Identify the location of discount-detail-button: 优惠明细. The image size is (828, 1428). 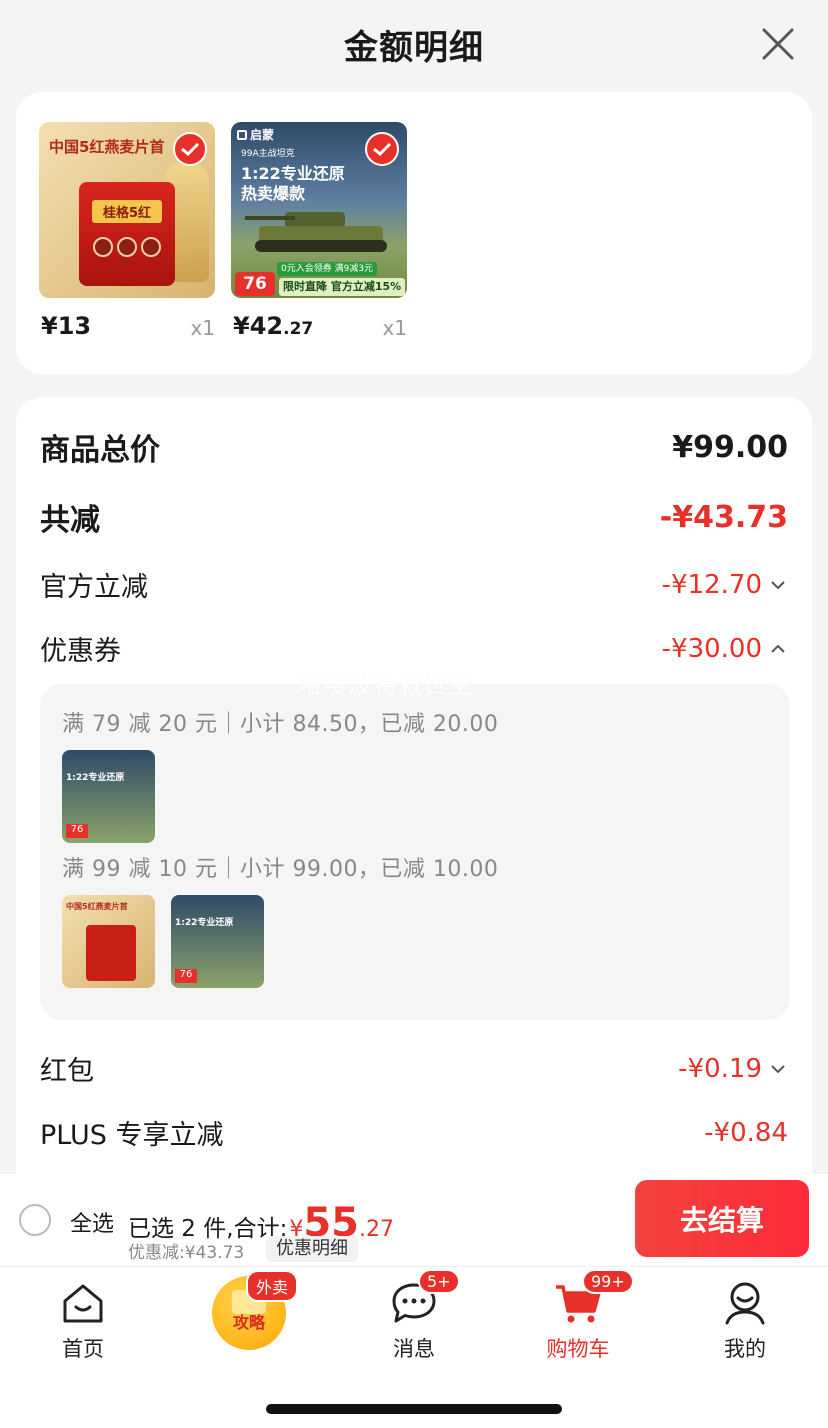
(312, 1249).